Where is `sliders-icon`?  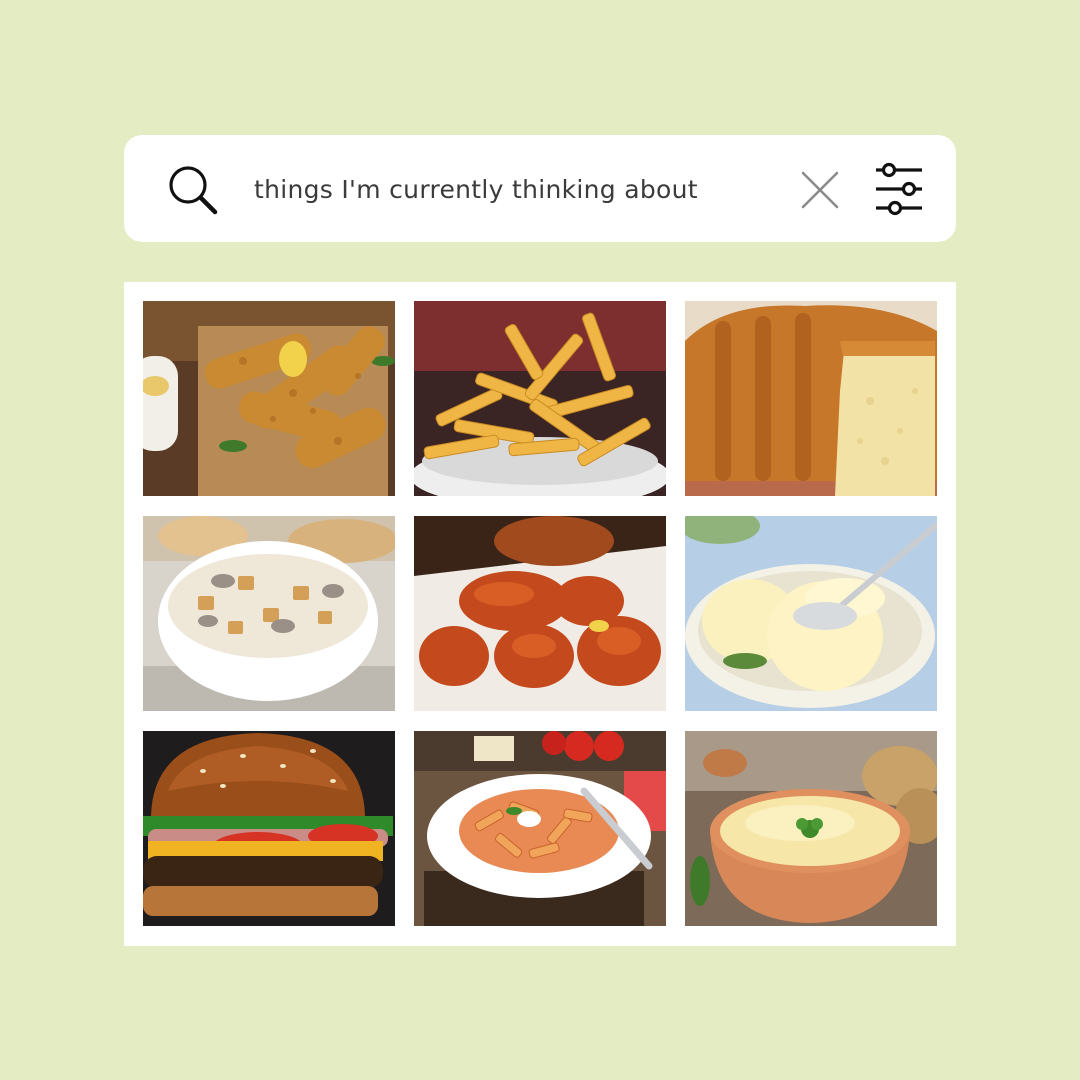
sliders-icon is located at coordinates (899, 189).